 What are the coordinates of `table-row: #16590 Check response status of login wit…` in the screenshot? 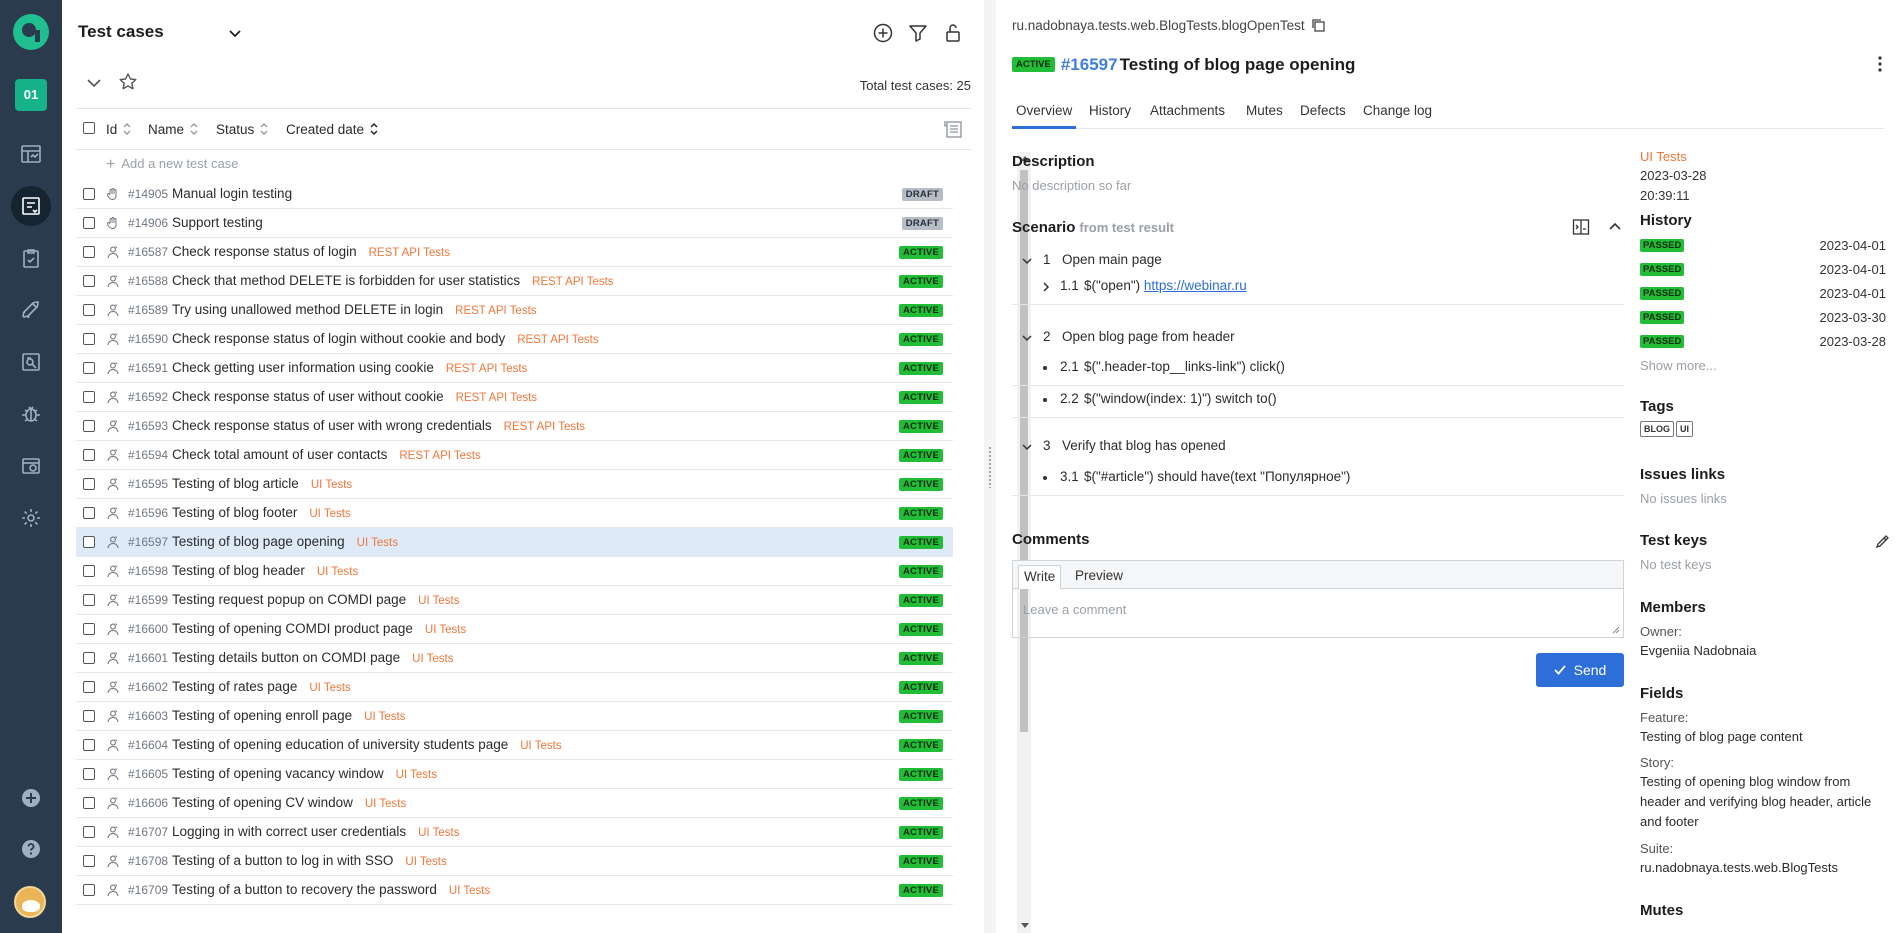 It's located at (514, 339).